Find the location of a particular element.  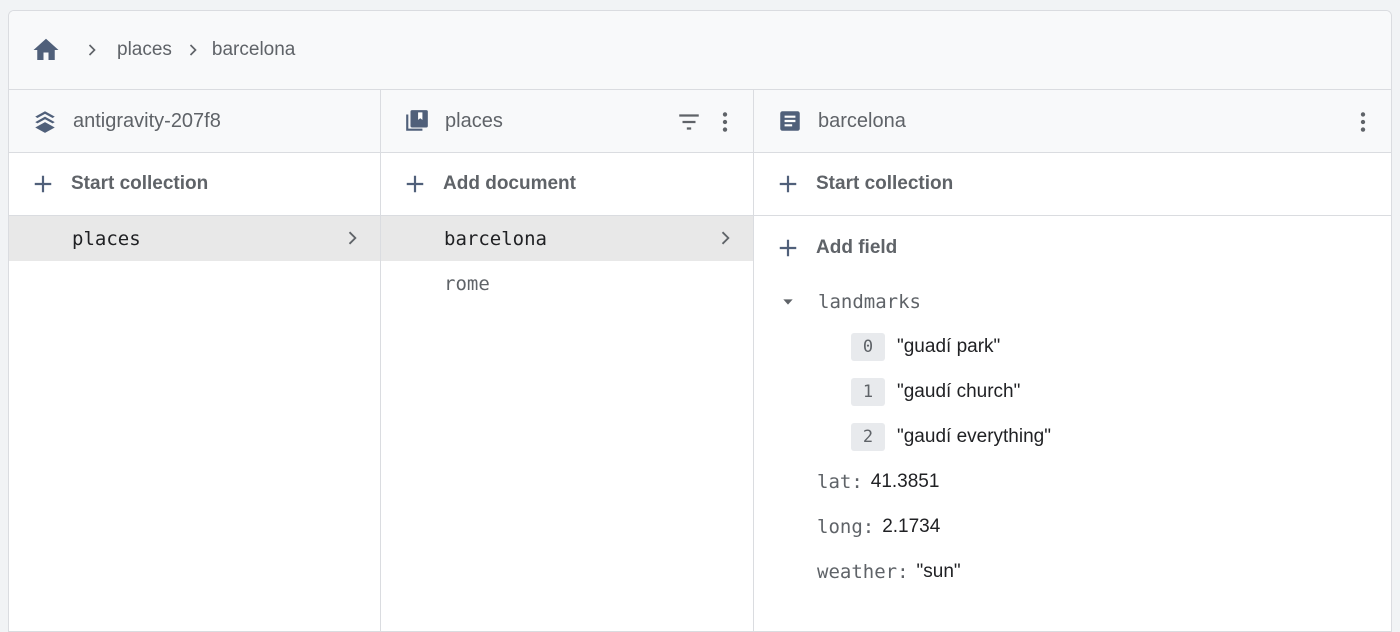

start-collection-button: Start collection is located at coordinates (194, 184).